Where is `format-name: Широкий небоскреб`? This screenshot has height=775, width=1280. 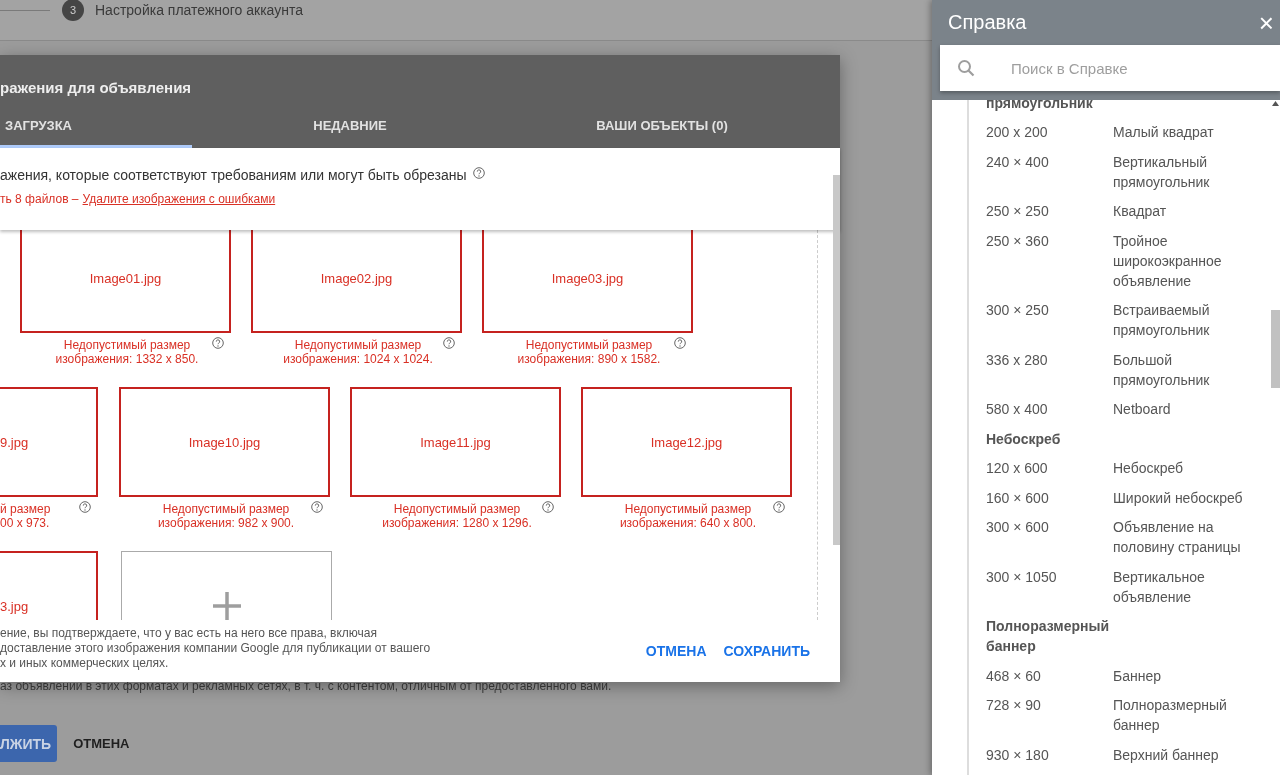
format-name: Широкий небоскреб is located at coordinates (1178, 498).